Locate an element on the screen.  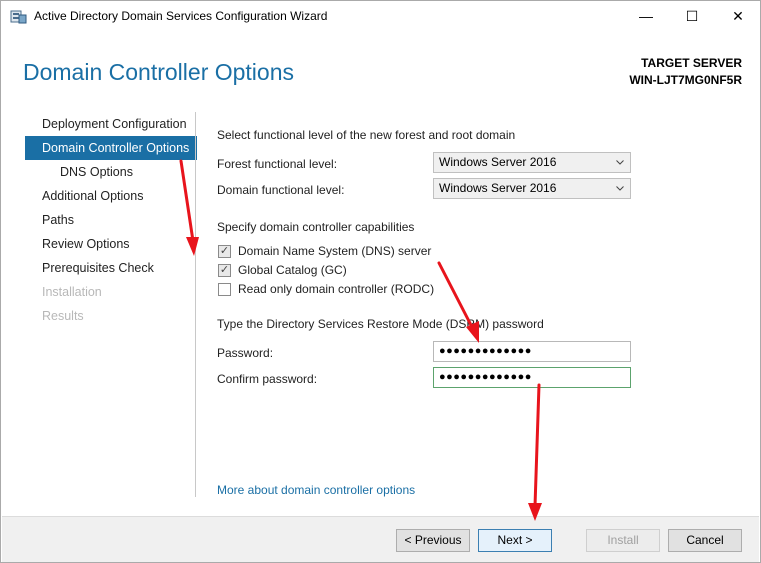
wizard-footer: < Previous Next > Install Cancel is located at coordinates (380, 539).